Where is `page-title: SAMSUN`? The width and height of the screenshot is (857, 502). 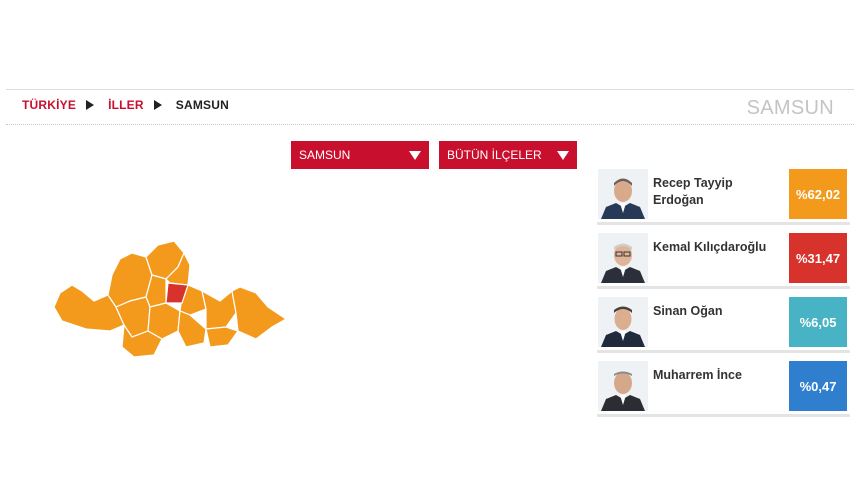 page-title: SAMSUN is located at coordinates (790, 108).